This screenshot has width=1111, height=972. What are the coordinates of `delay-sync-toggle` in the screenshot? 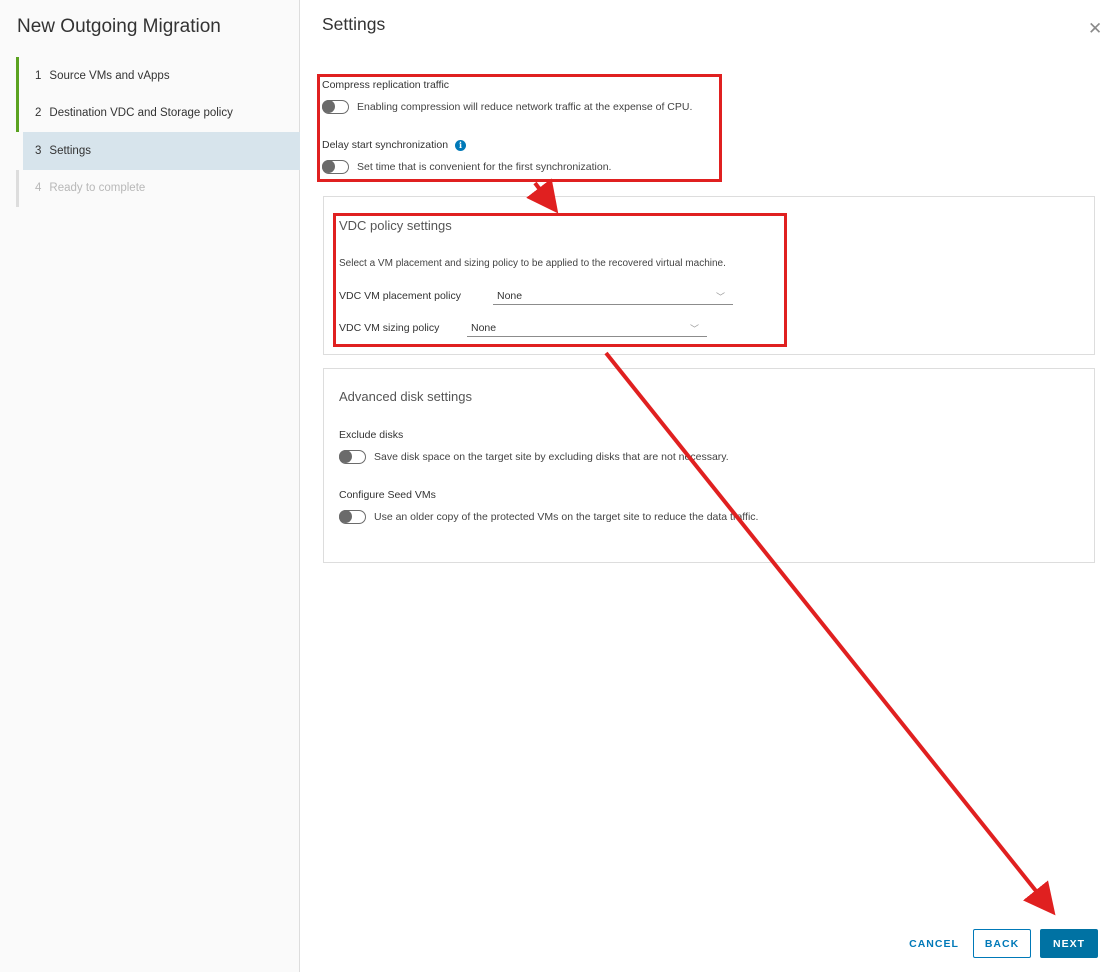 It's located at (335, 167).